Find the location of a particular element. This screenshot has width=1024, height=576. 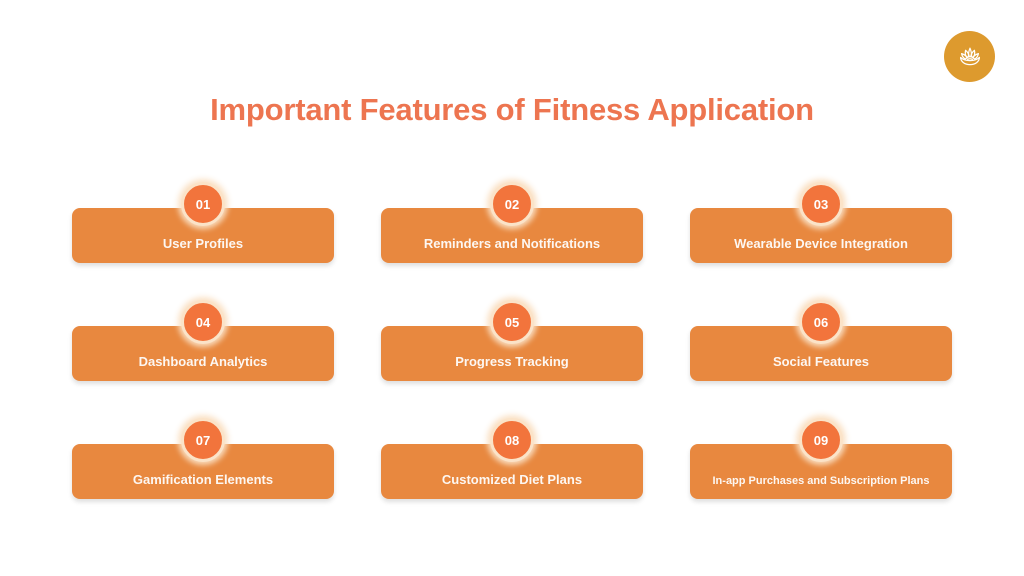

feature-card: 06 Social Features is located at coordinates (821, 359).